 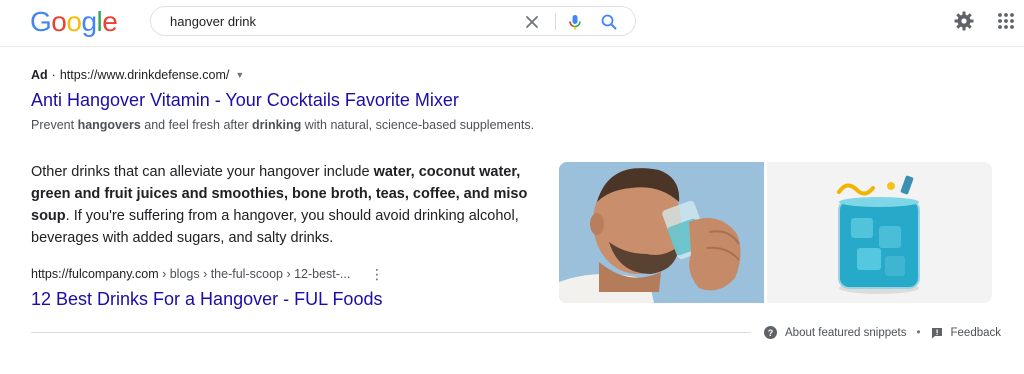 I want to click on feedback-icon, so click(x=937, y=333).